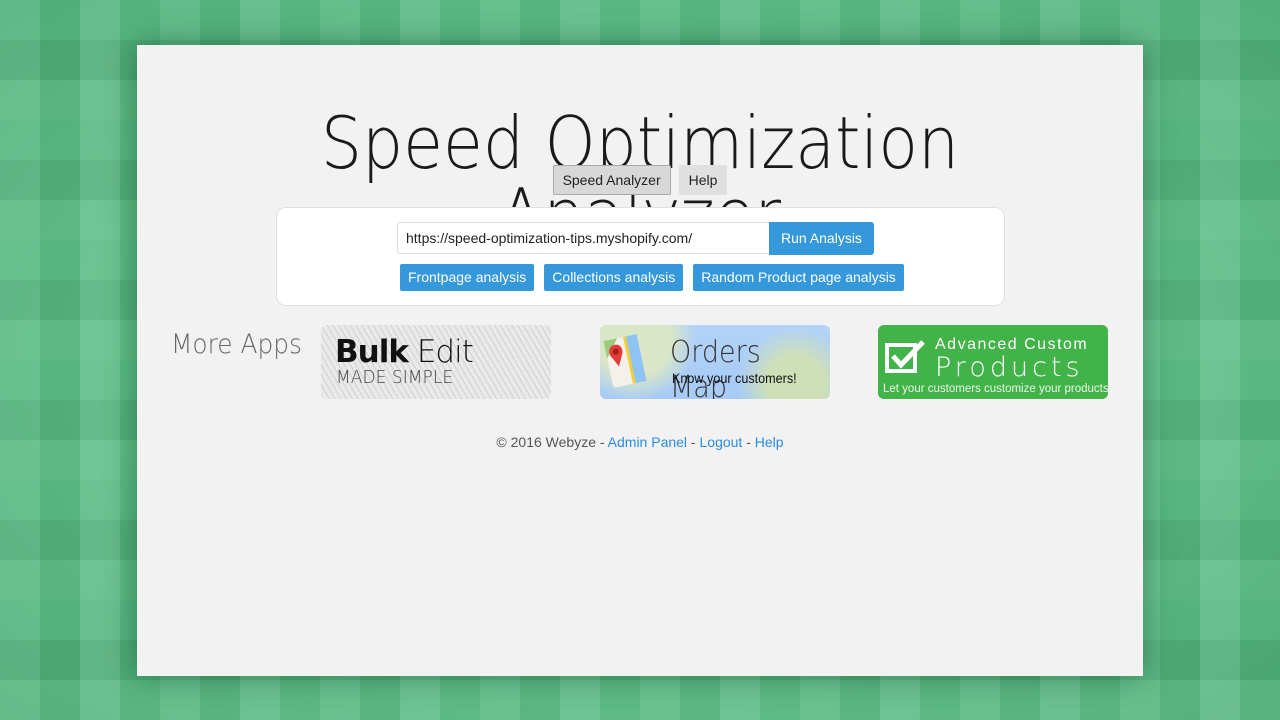 This screenshot has width=1280, height=720. I want to click on bulk-edit-title-light: Edit, so click(445, 352).